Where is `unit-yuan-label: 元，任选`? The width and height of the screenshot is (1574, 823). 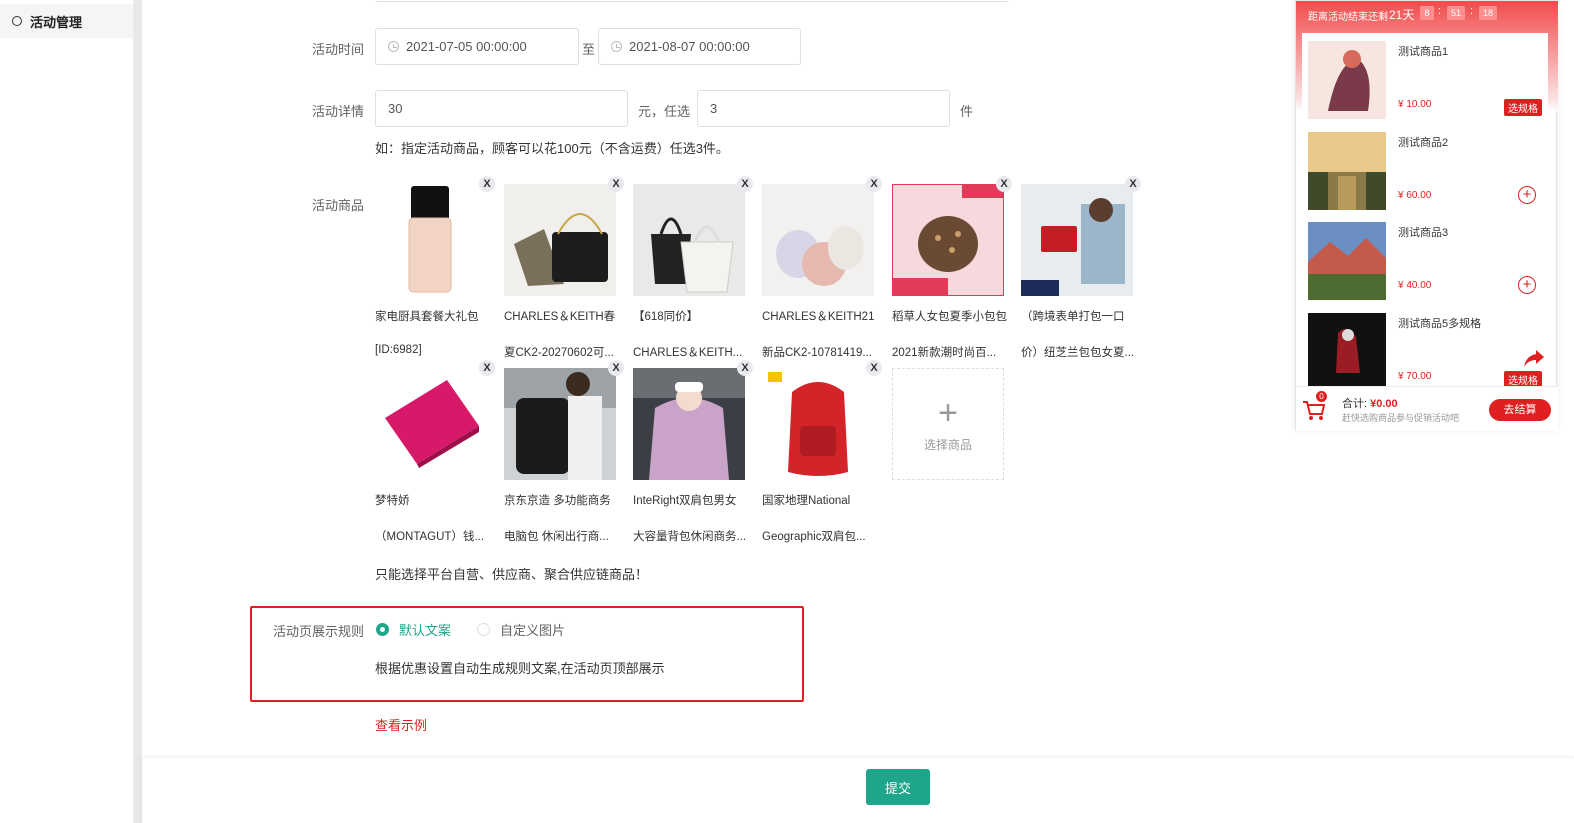
unit-yuan-label: 元，任选 is located at coordinates (664, 111).